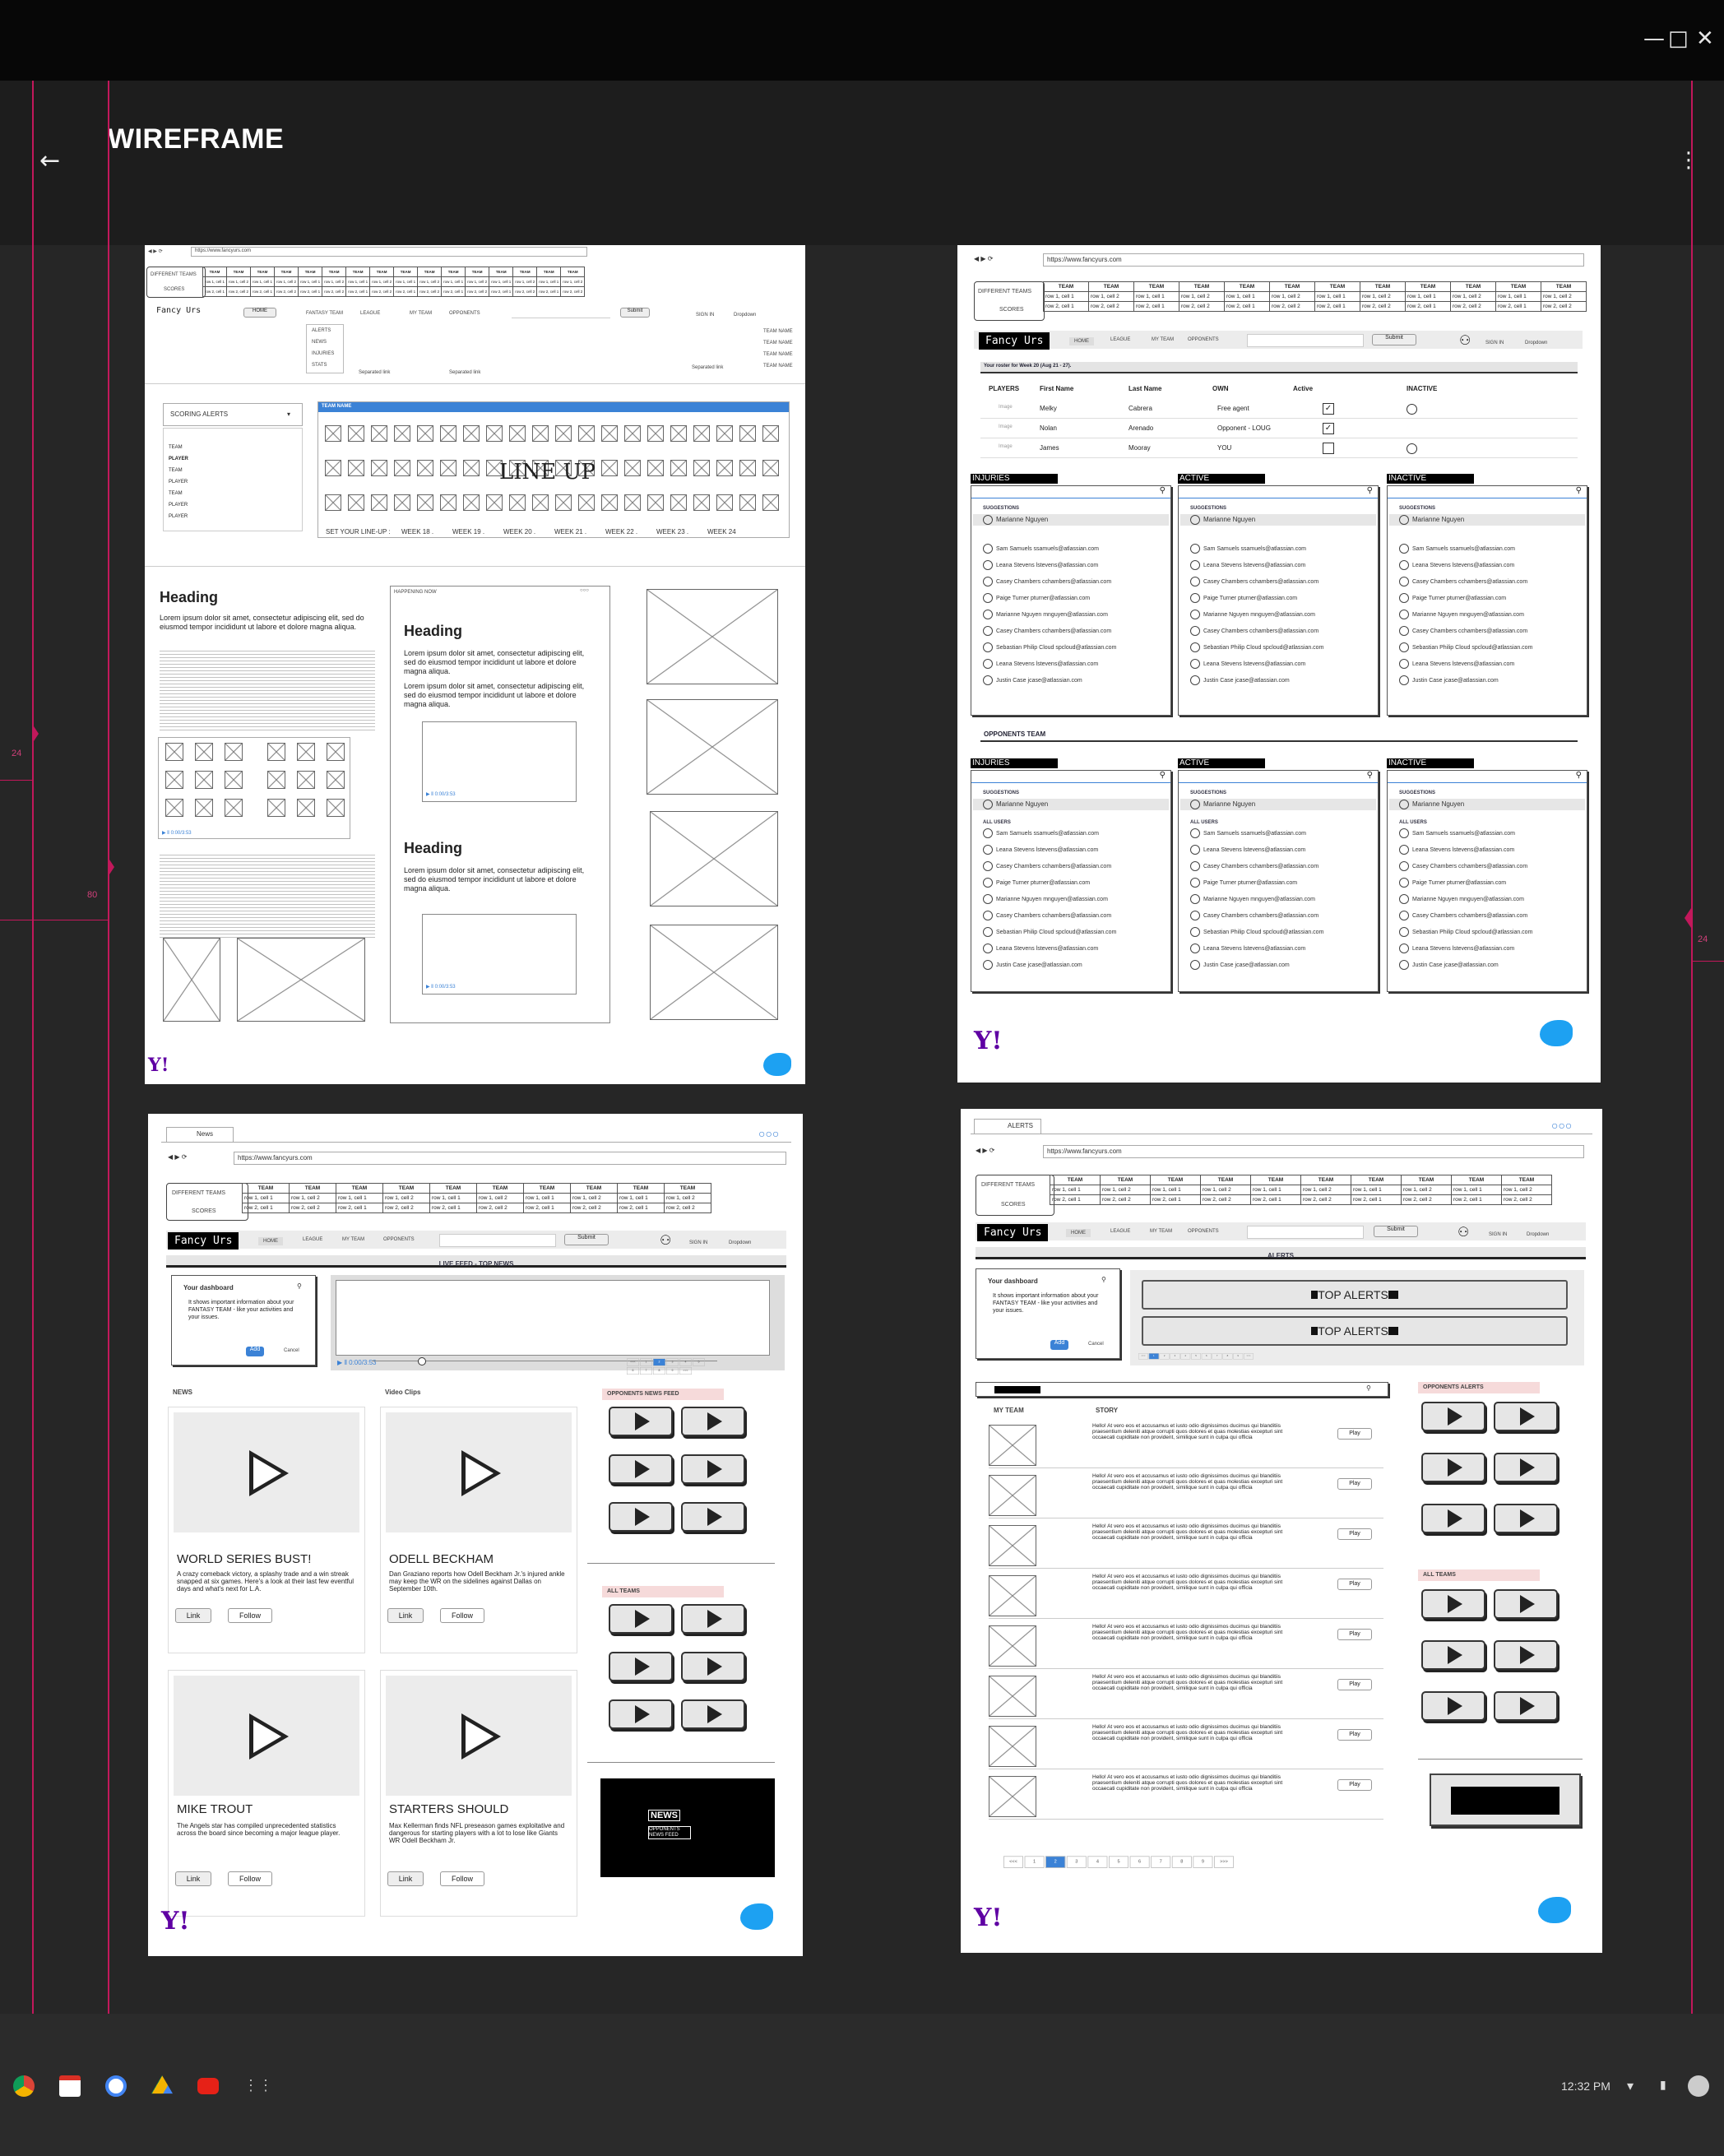  Describe the element at coordinates (1119, 1861) in the screenshot. I see `story-pager: <<< 1 2 3 4 5 6 7 8 9 >>>` at that location.